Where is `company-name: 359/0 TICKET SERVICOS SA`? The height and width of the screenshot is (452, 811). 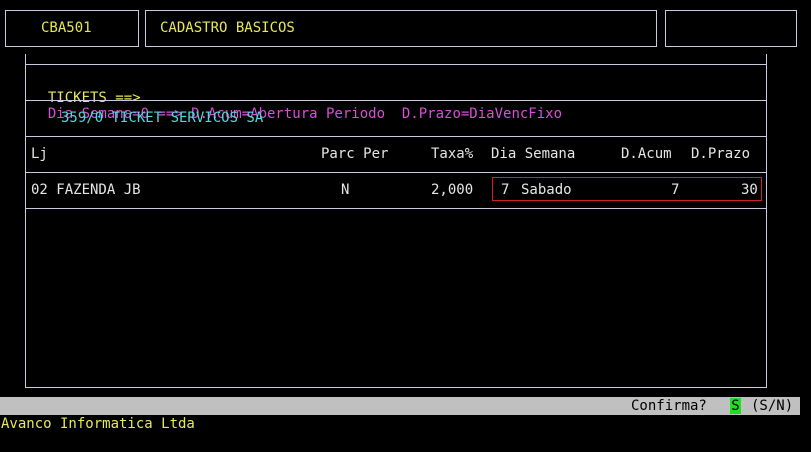
company-name: 359/0 TICKET SERVICOS SA is located at coordinates (162, 118).